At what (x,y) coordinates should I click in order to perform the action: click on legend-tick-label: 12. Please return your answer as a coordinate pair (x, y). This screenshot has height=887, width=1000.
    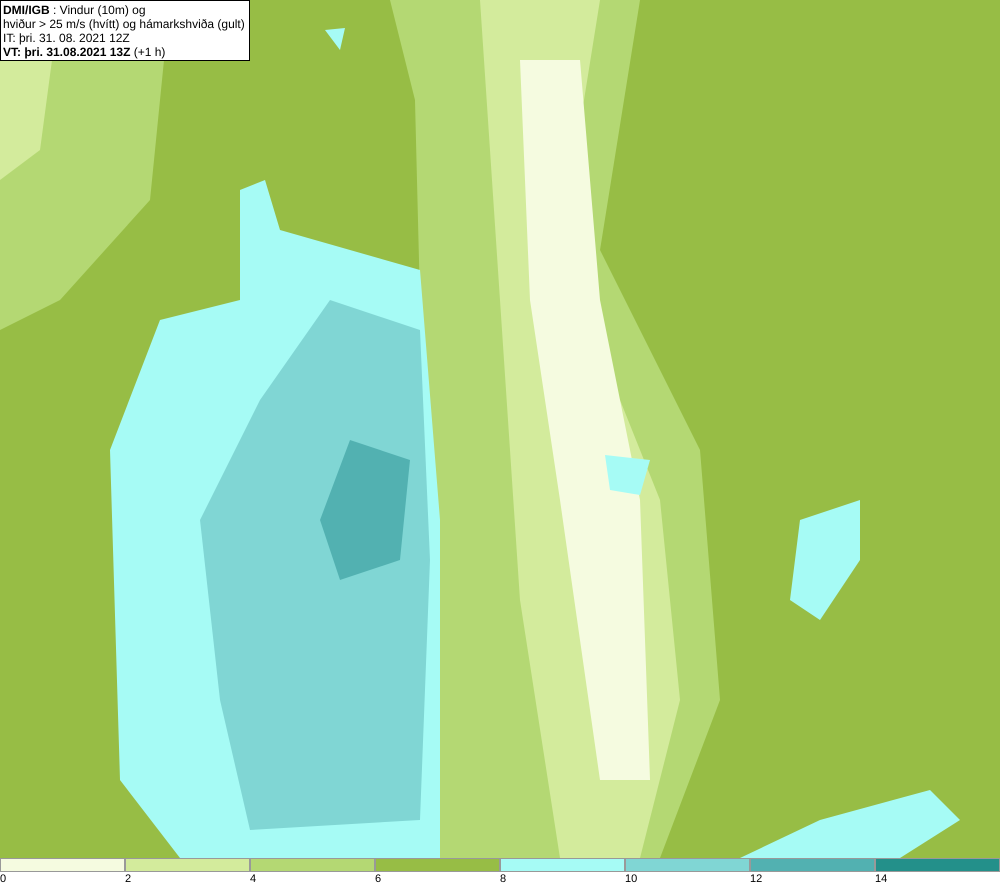
    Looking at the image, I should click on (756, 879).